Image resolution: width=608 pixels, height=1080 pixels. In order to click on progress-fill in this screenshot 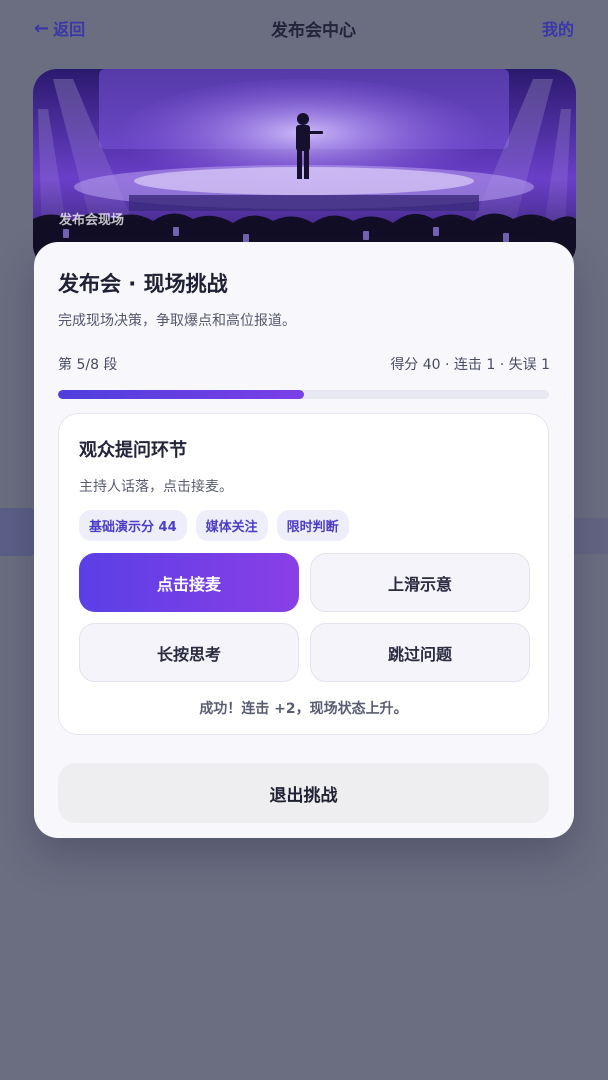, I will do `click(181, 394)`.